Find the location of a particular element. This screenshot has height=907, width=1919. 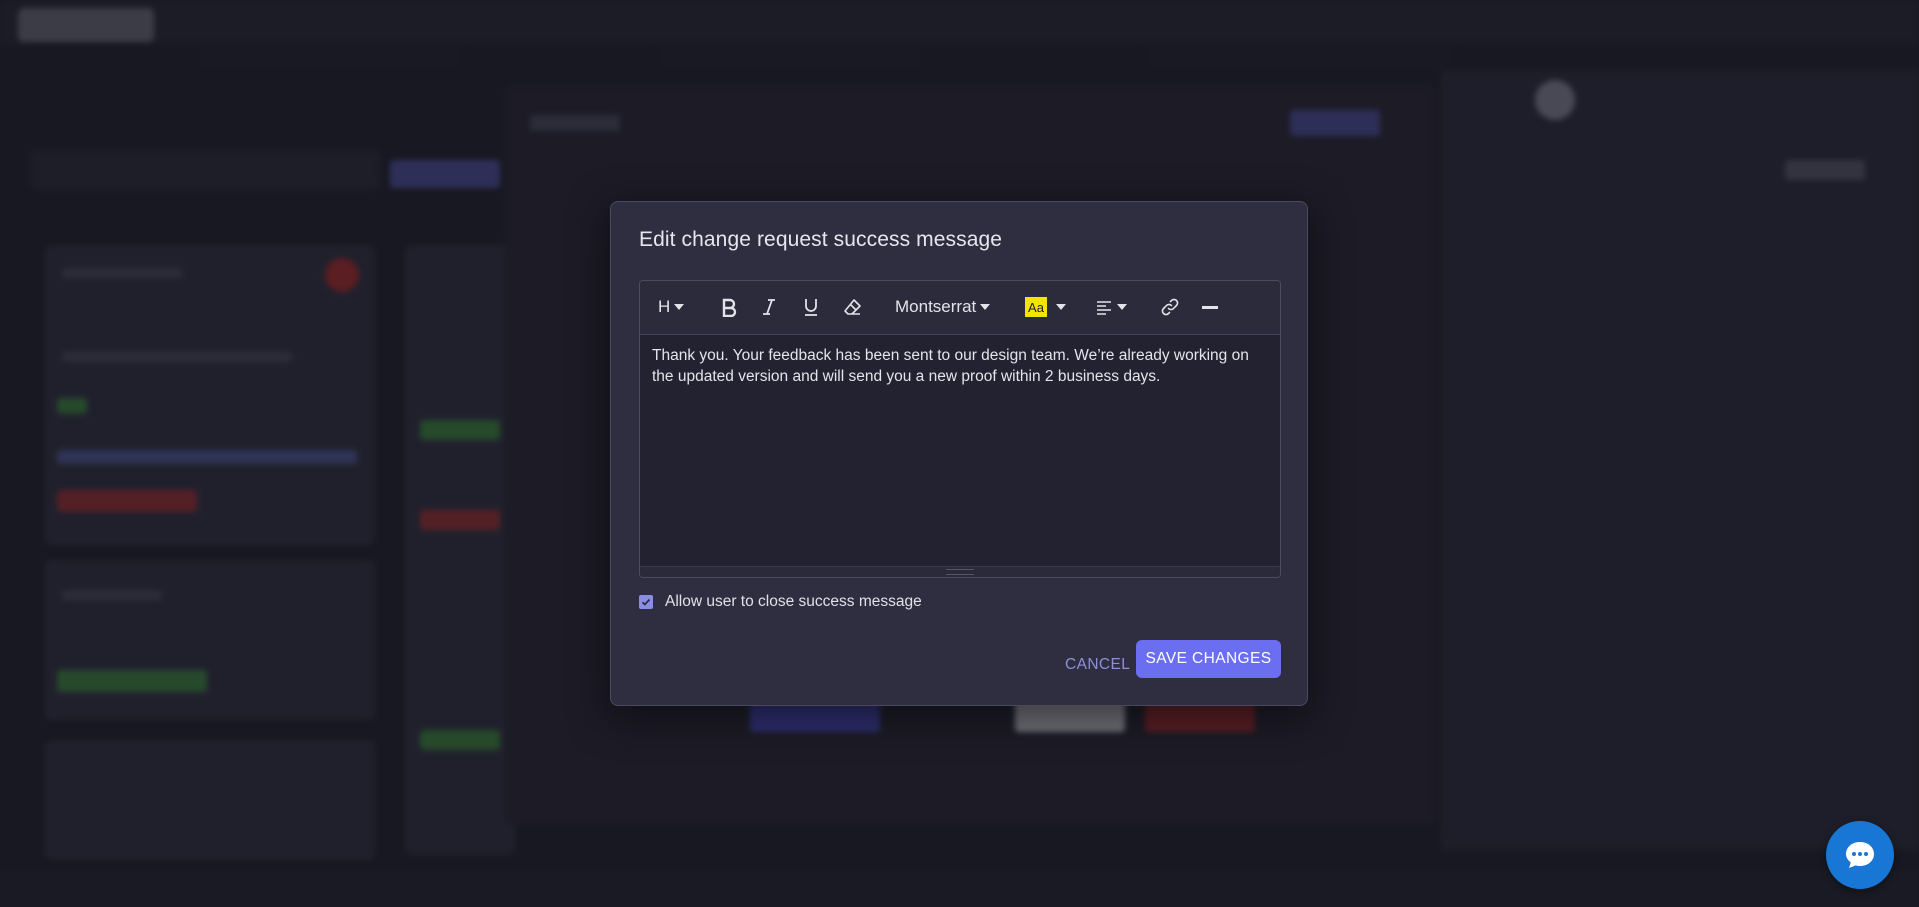

highlight-color-dropdown is located at coordinates (1061, 307).